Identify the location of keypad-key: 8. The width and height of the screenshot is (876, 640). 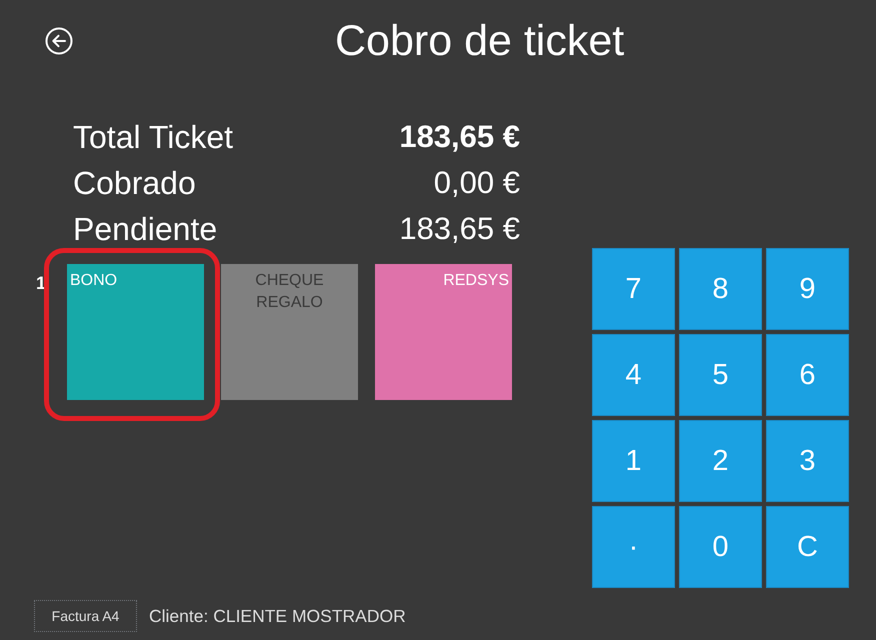
(720, 289).